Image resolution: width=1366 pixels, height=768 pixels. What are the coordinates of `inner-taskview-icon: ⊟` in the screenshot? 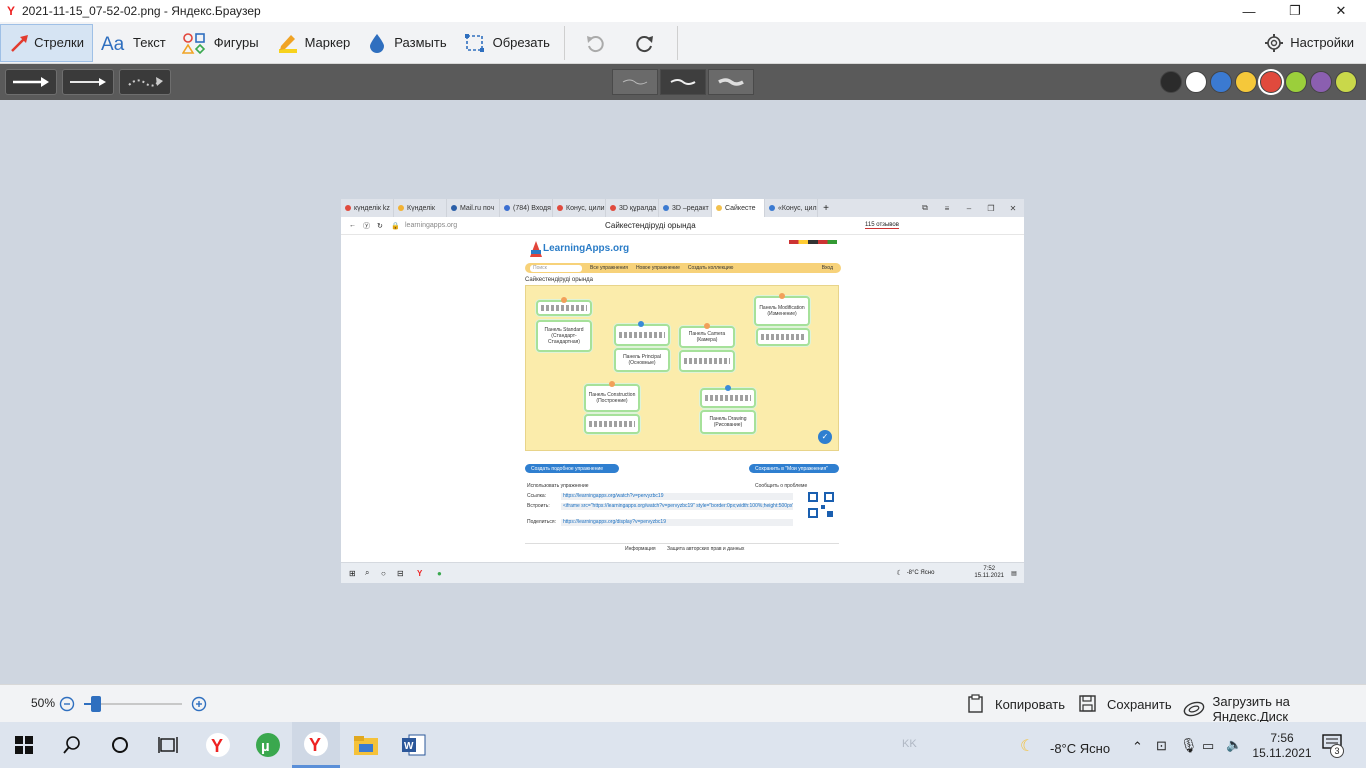 It's located at (407, 573).